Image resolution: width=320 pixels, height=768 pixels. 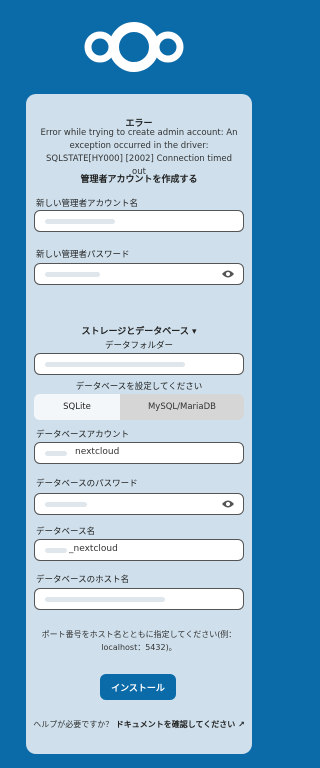 I want to click on install-button: インストール, so click(x=138, y=687).